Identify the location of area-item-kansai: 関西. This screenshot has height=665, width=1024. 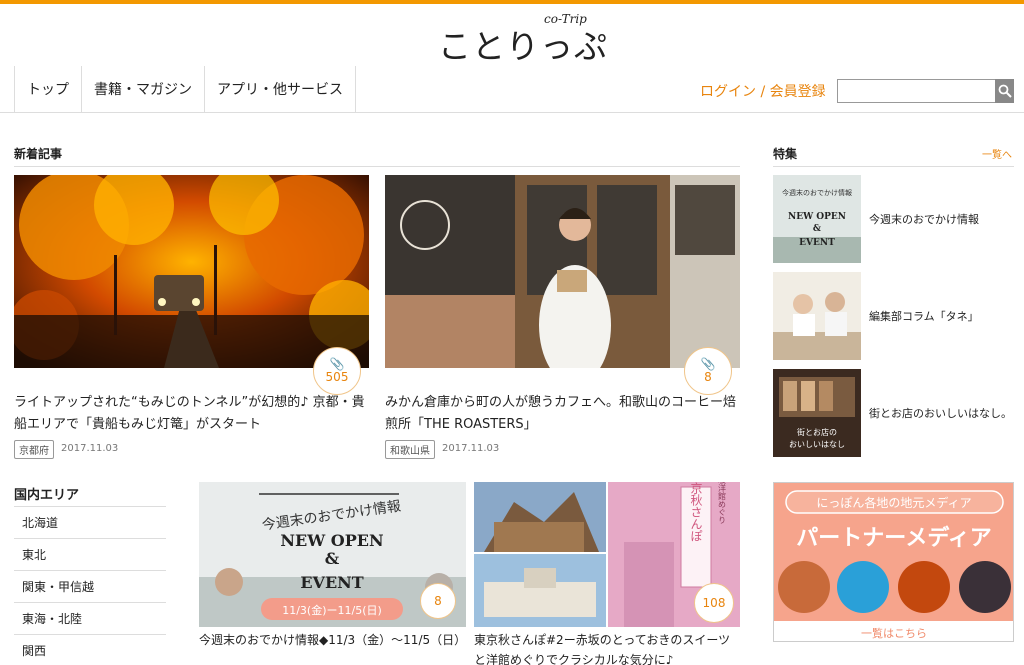
(90, 649).